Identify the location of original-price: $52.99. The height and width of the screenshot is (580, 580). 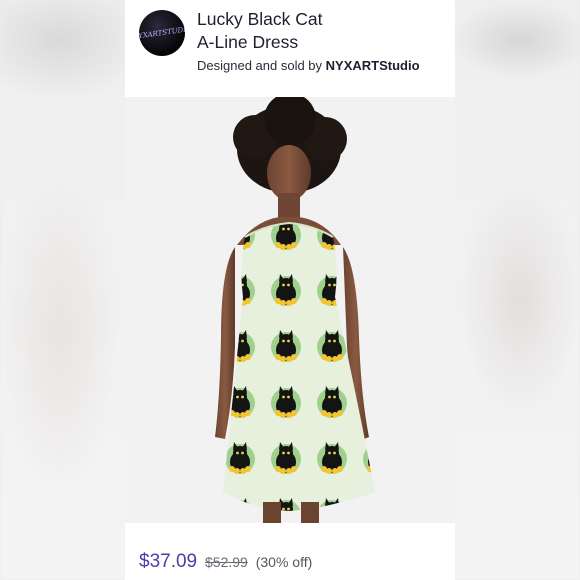
(226, 562).